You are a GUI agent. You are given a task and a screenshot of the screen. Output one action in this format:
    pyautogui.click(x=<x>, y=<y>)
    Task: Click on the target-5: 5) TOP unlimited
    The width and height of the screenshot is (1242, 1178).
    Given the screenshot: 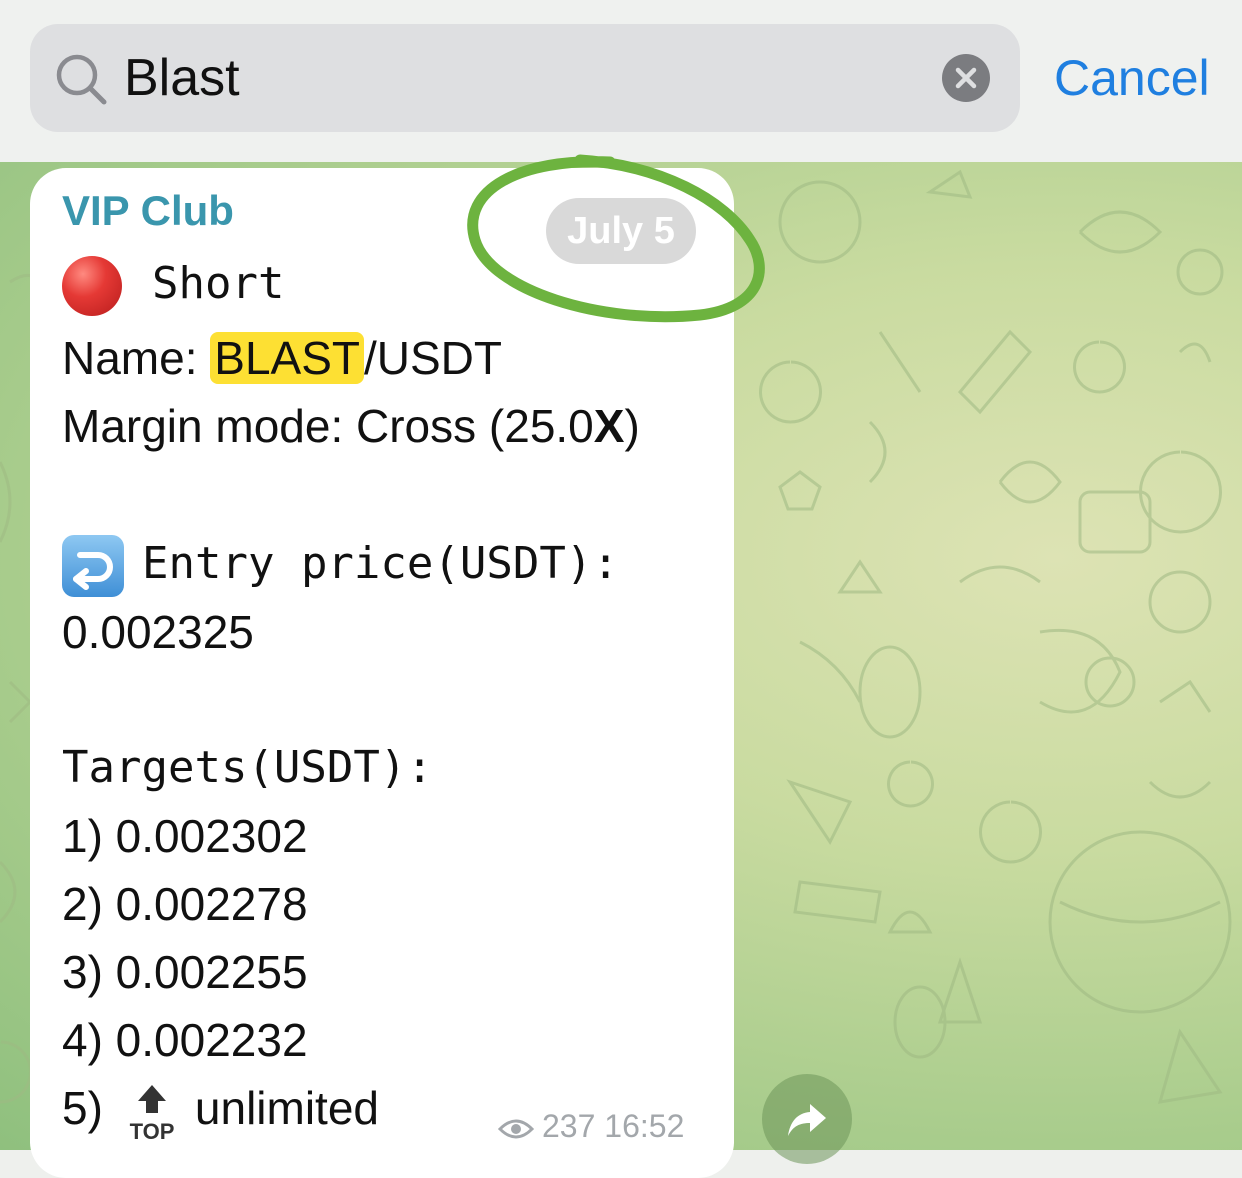 What is the action you would take?
    pyautogui.click(x=220, y=1109)
    